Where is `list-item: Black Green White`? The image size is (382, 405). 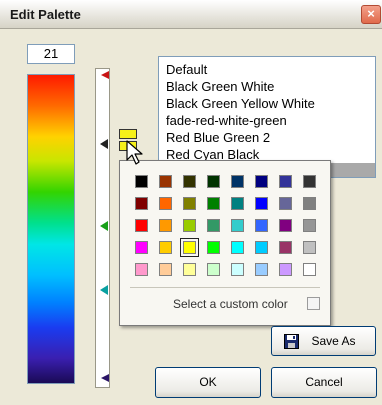 list-item: Black Green White is located at coordinates (267, 86).